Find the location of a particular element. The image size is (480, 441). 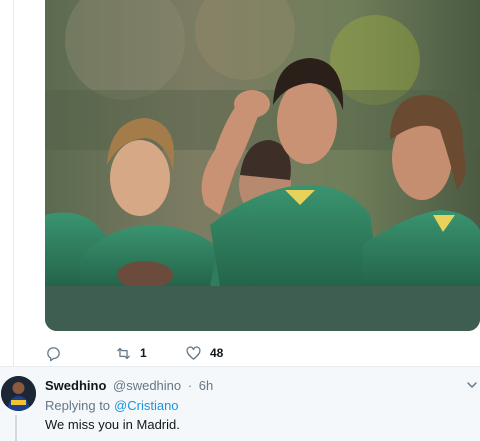

like-icon is located at coordinates (193, 352).